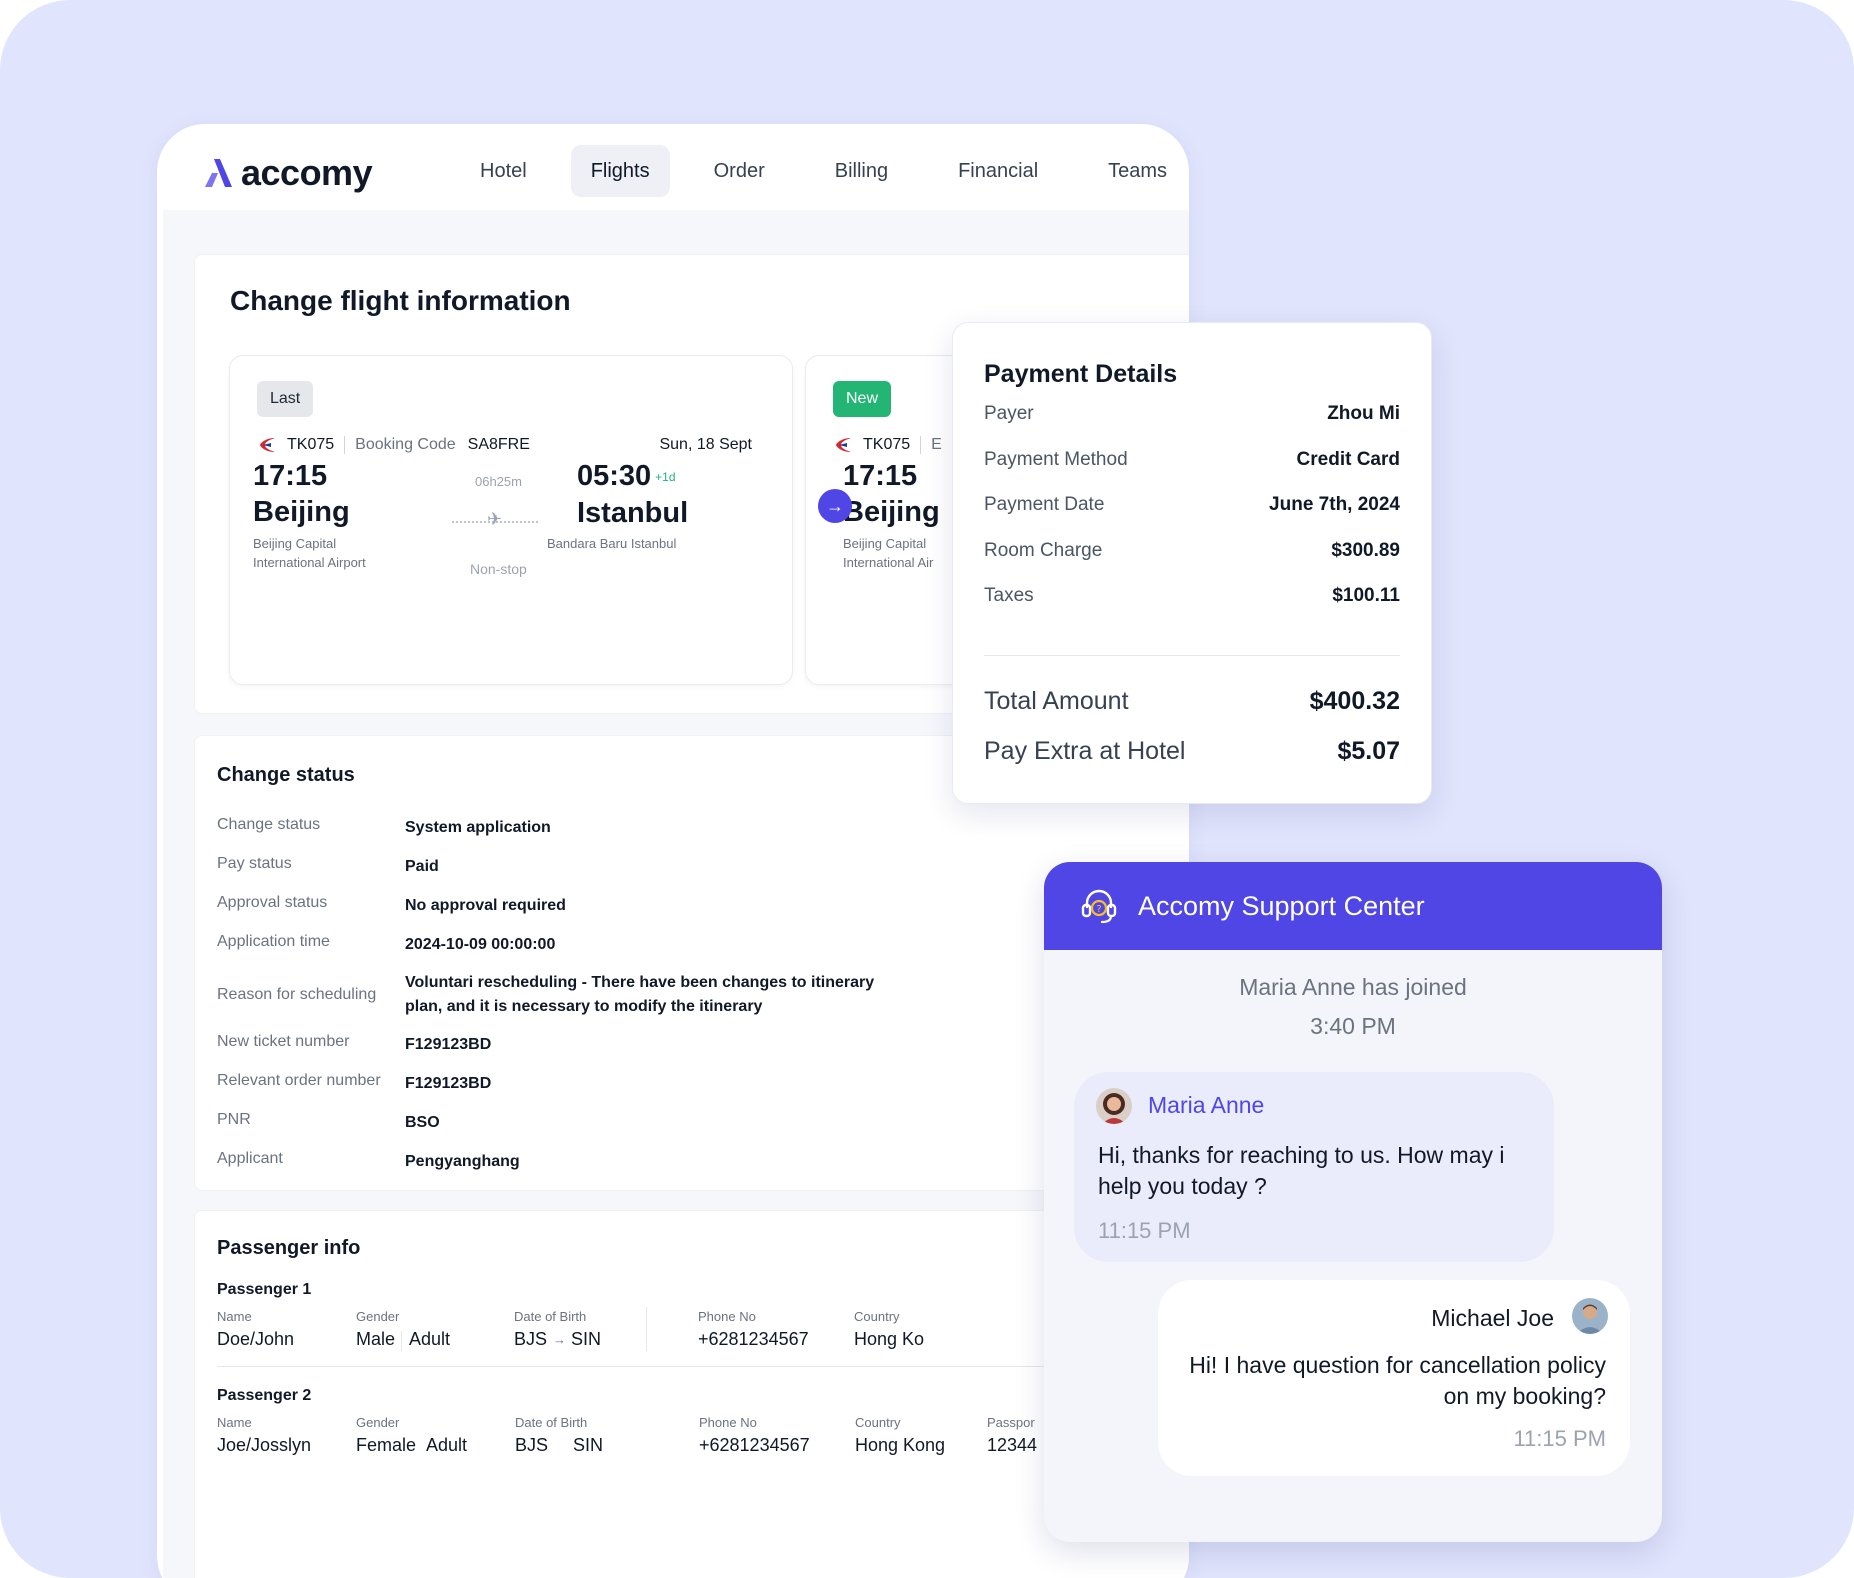 This screenshot has height=1578, width=1854. Describe the element at coordinates (422, 866) in the screenshot. I see `status-value: Paid` at that location.